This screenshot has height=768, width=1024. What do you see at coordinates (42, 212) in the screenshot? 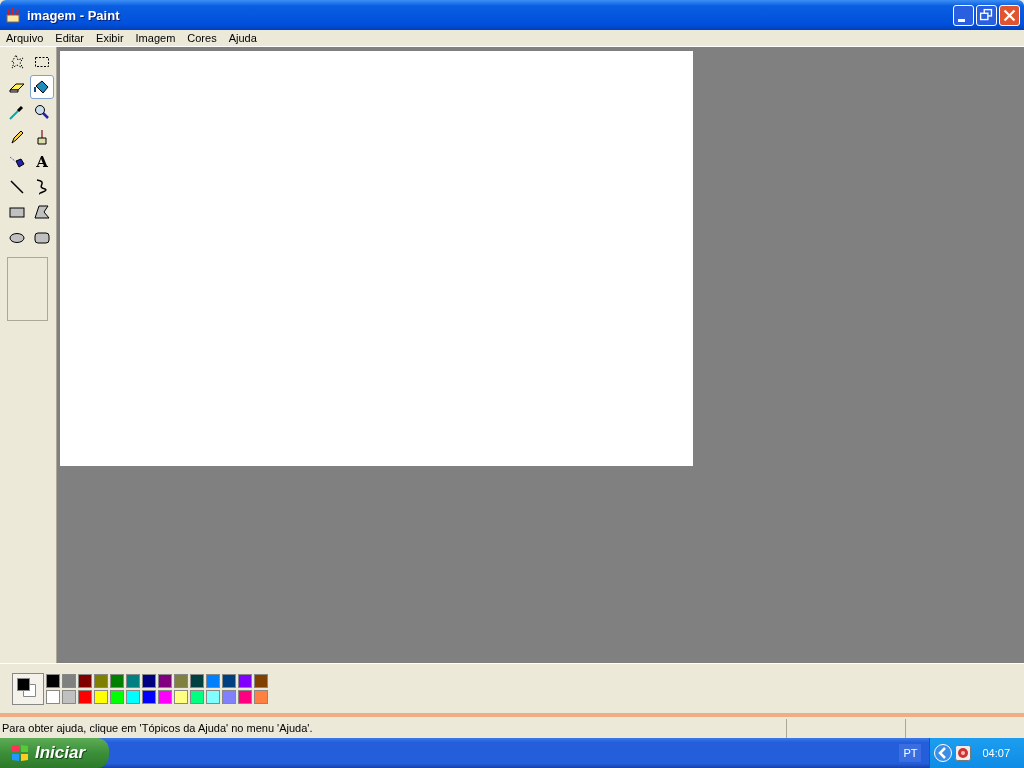
I see `polygon-icon` at bounding box center [42, 212].